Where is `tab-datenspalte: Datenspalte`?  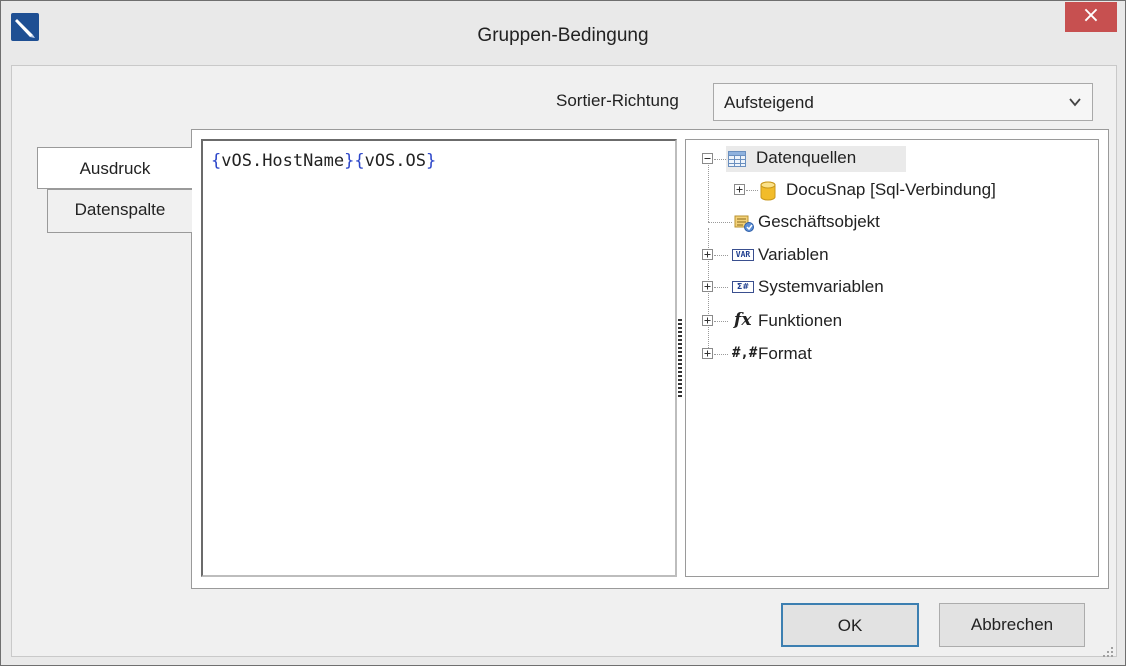 tab-datenspalte: Datenspalte is located at coordinates (119, 211).